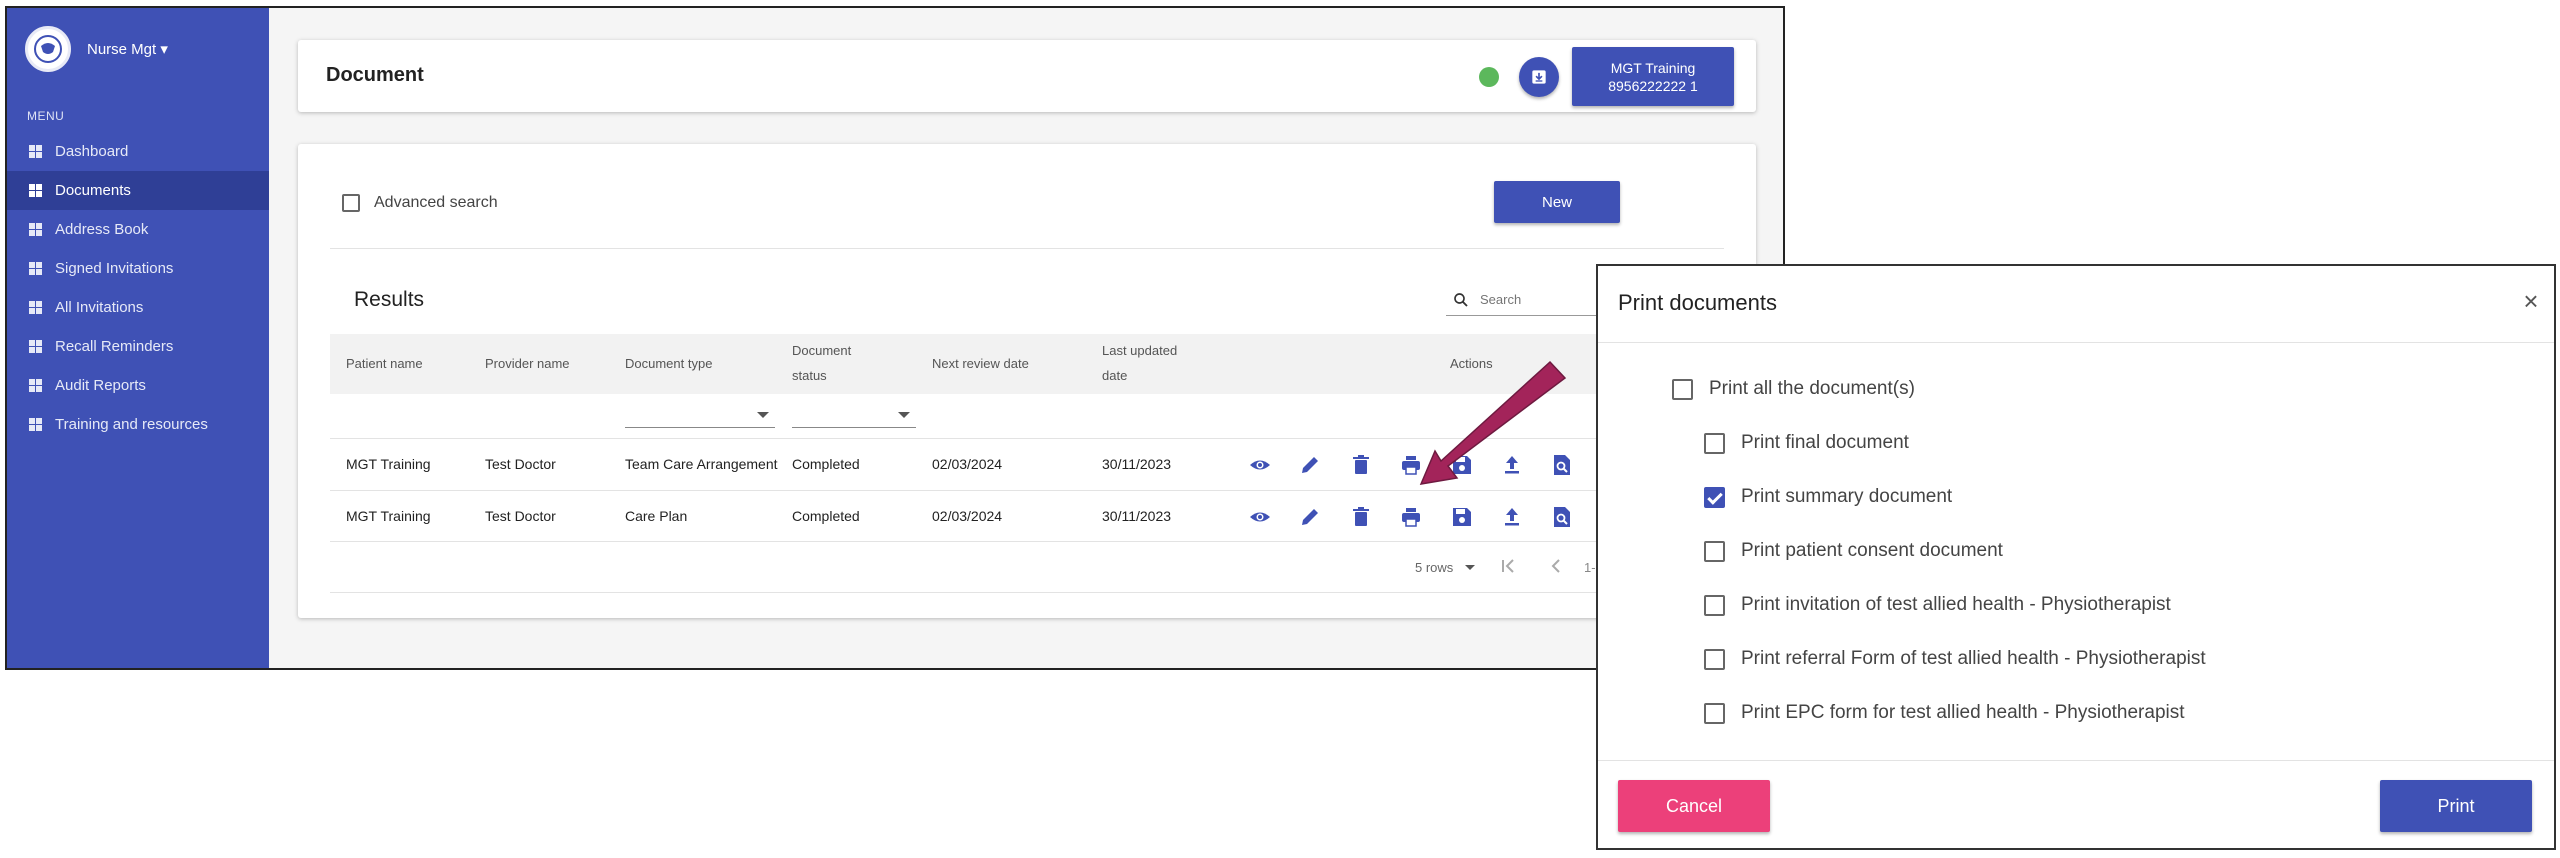 Image resolution: width=2560 pixels, height=858 pixels. I want to click on column-header-line: Document, so click(822, 350).